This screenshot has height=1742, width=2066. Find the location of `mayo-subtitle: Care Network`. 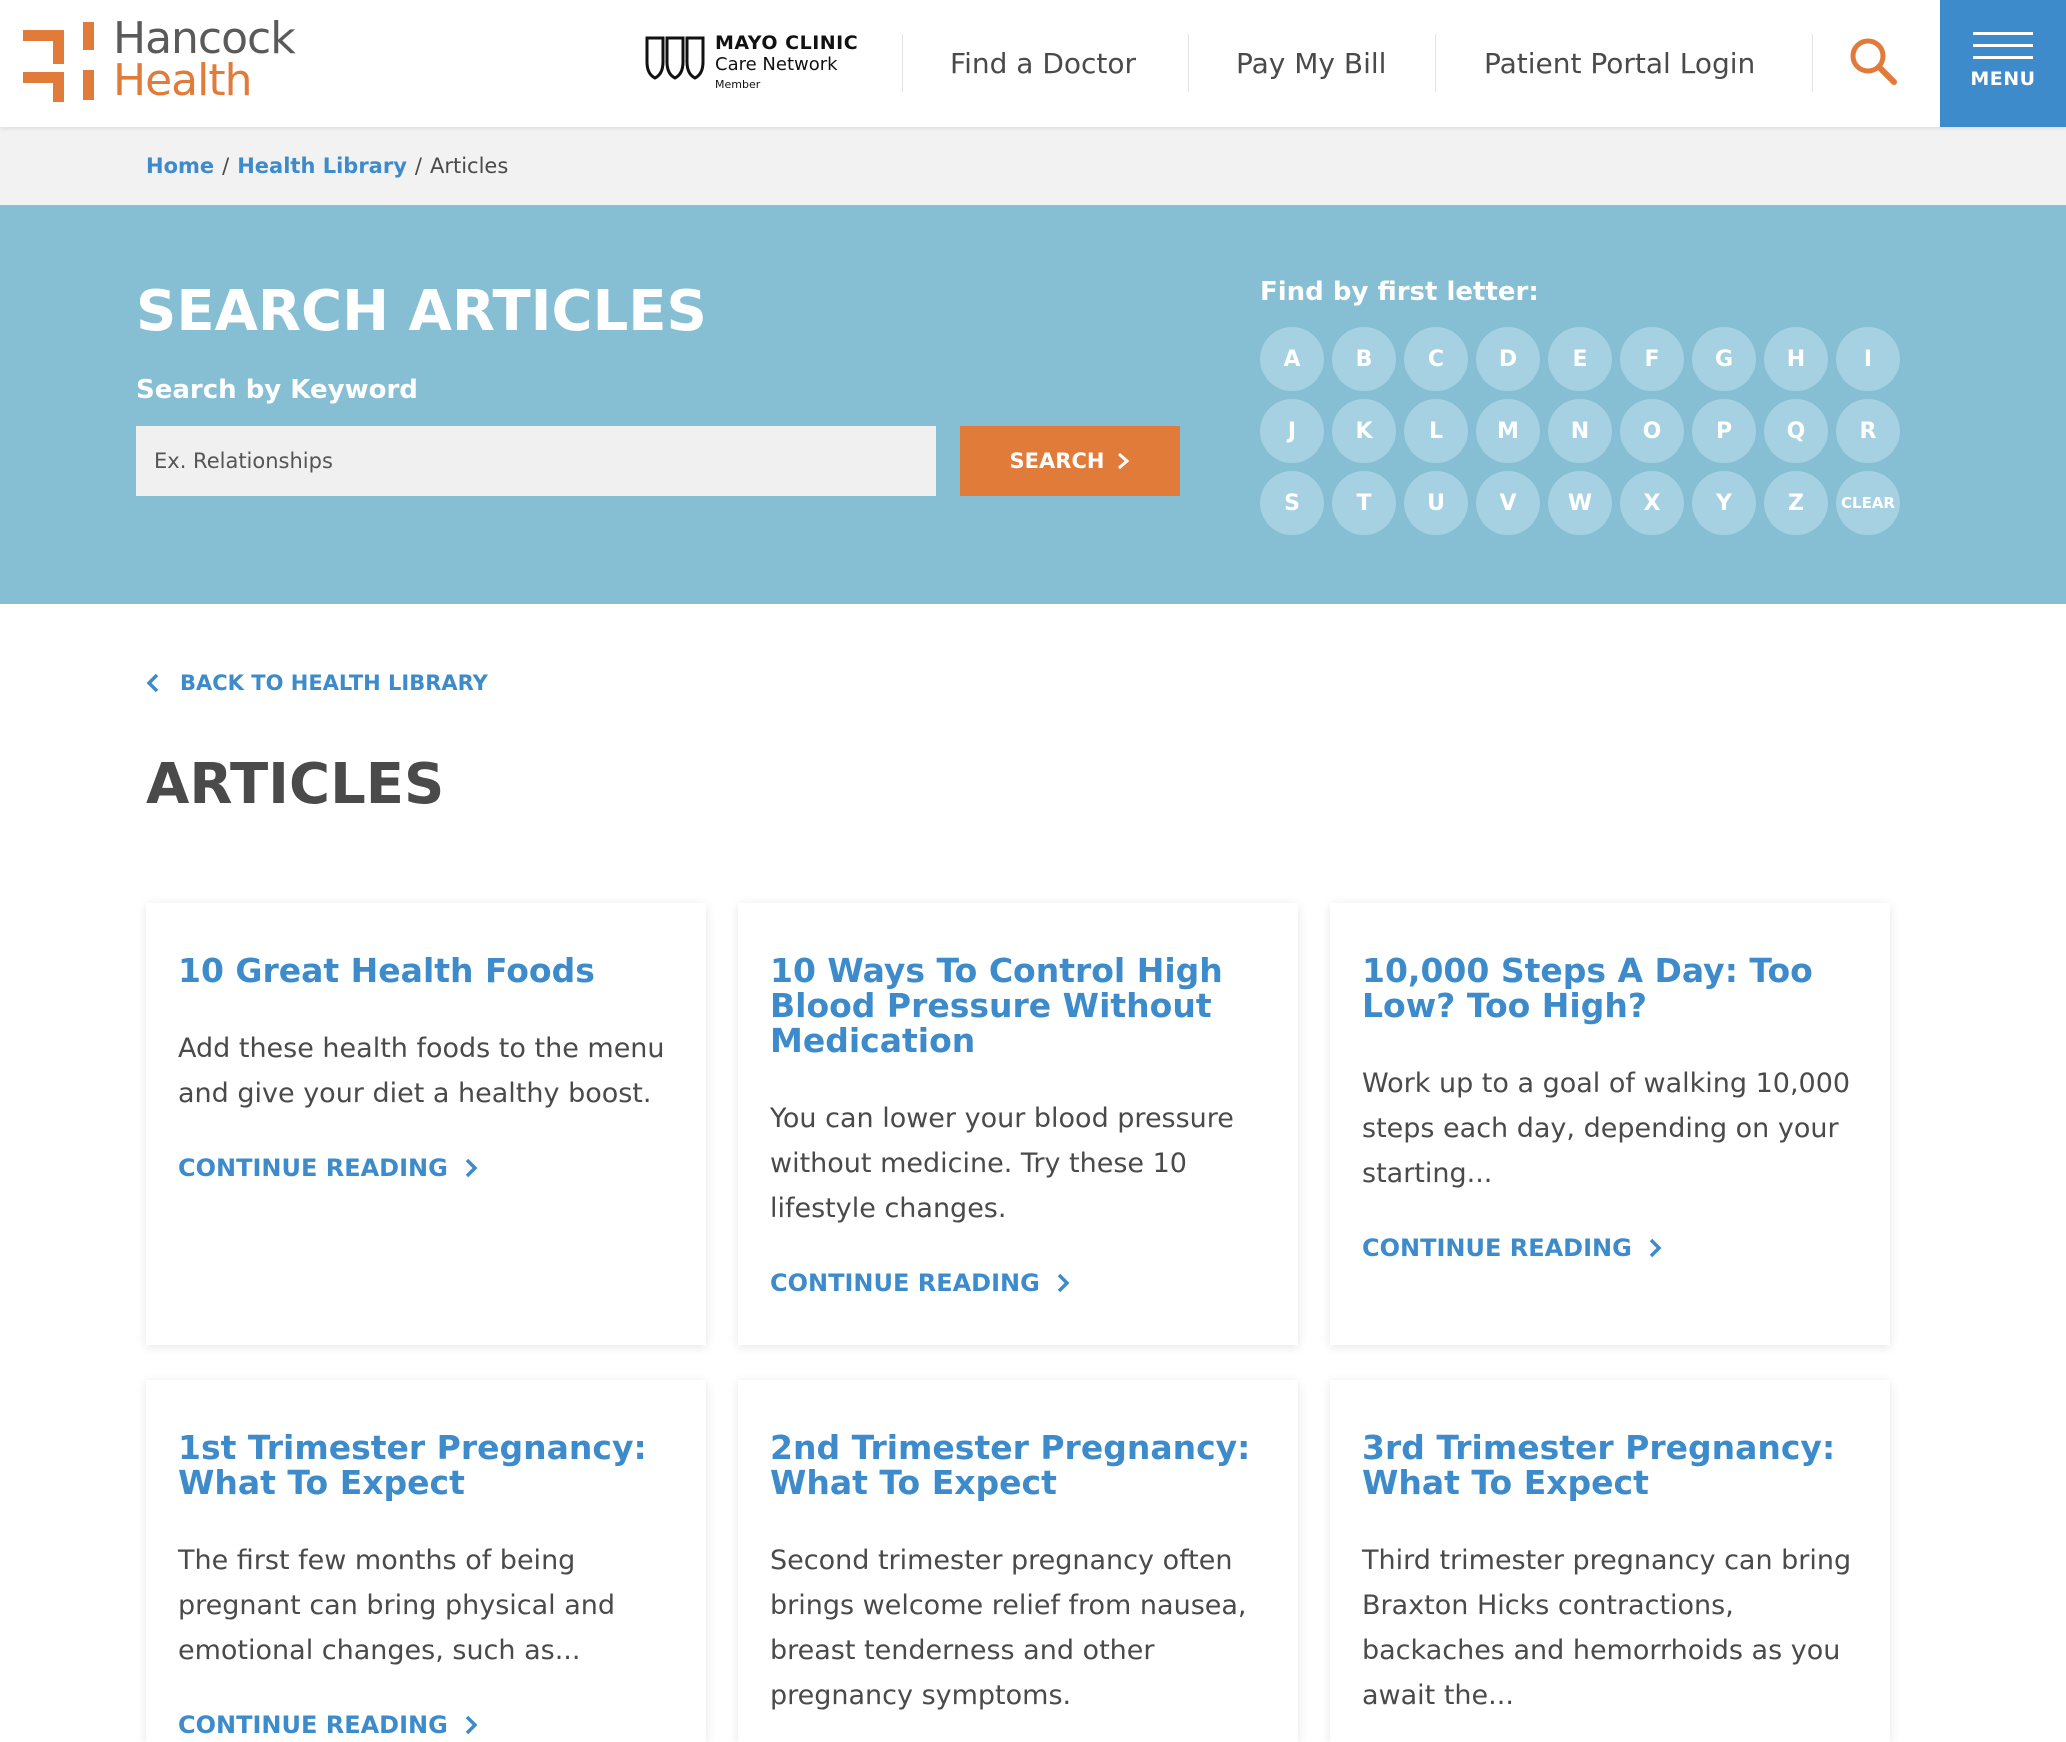

mayo-subtitle: Care Network is located at coordinates (776, 64).